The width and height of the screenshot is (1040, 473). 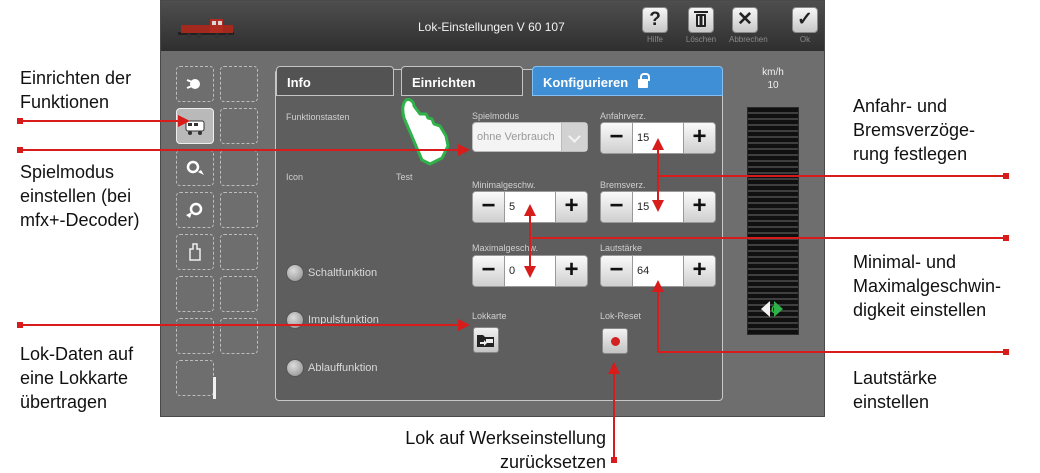 I want to click on speed-value: 10, so click(x=773, y=85).